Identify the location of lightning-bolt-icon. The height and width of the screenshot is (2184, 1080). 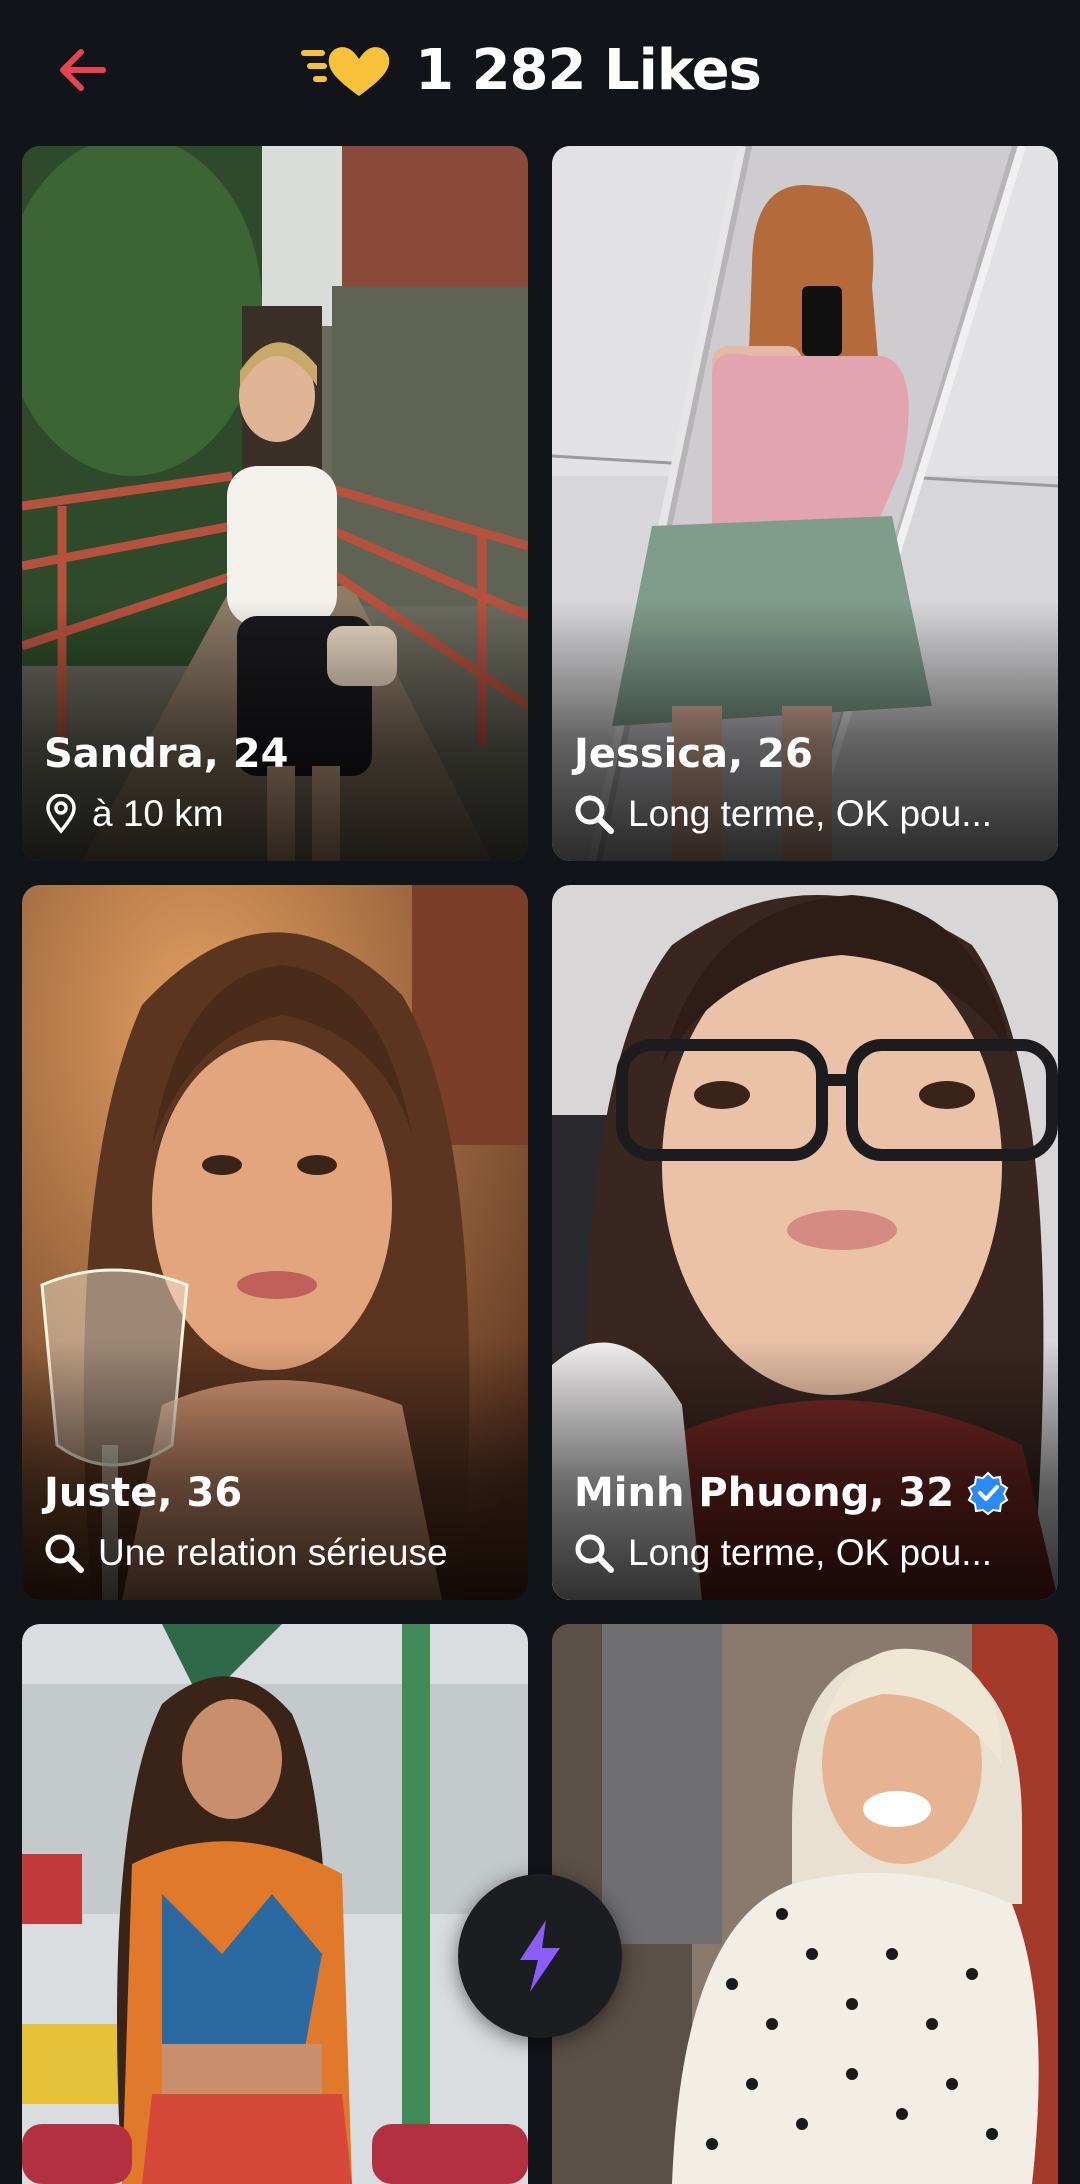
(540, 1956).